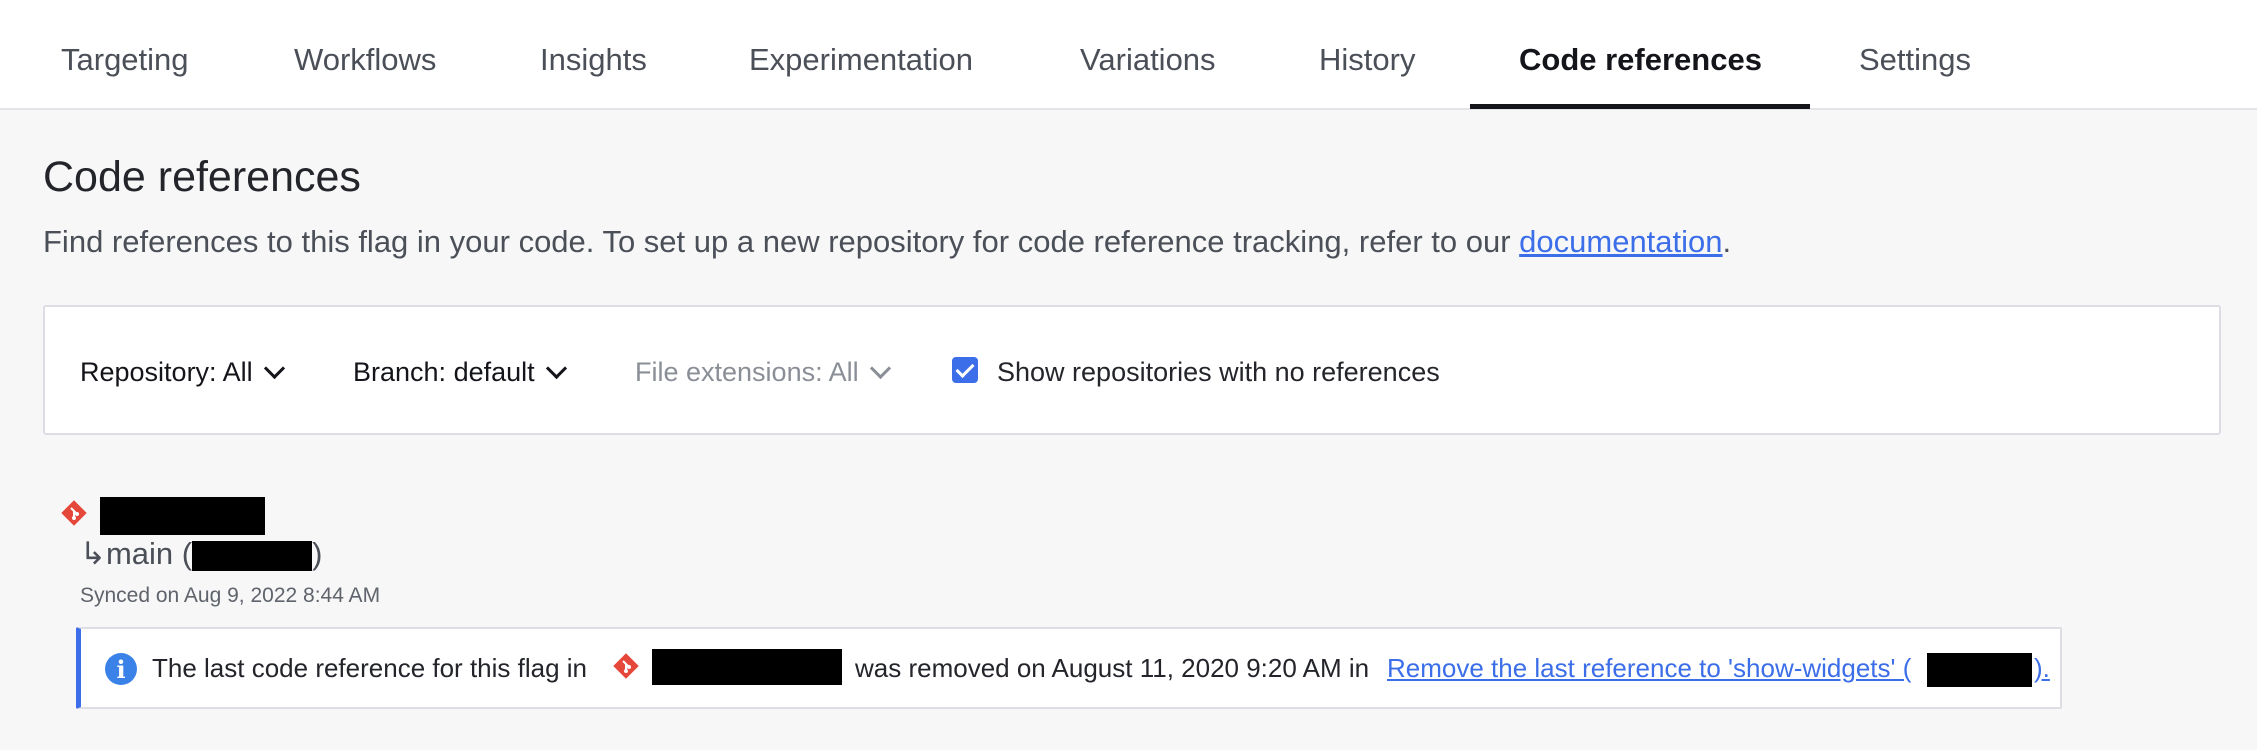 The height and width of the screenshot is (750, 2257). Describe the element at coordinates (1640, 55) in the screenshot. I see `tab-code-references: Code references` at that location.